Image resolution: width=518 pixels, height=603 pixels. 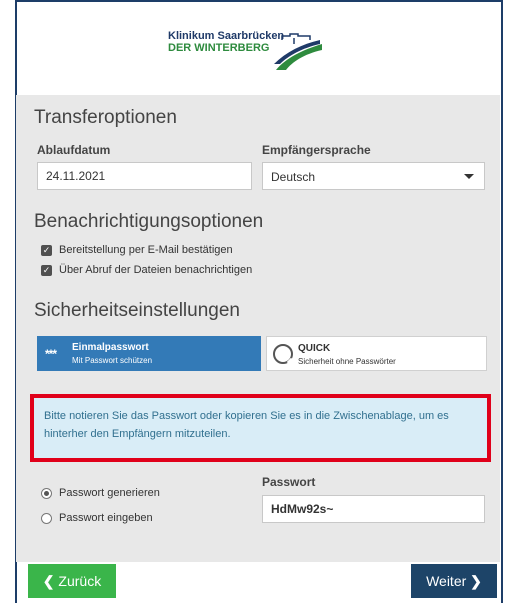 I want to click on enter-password-radio-row: Passwort eingeben, so click(x=97, y=518).